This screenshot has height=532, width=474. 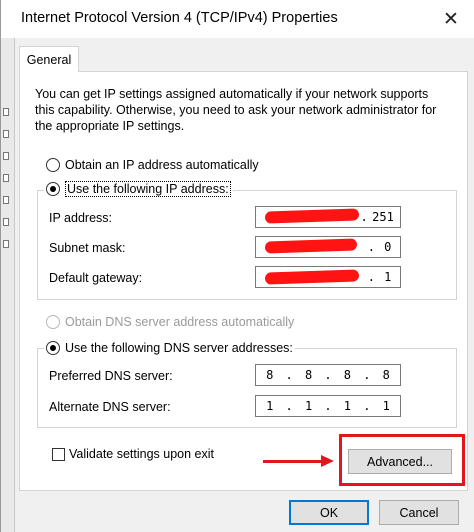 What do you see at coordinates (419, 512) in the screenshot?
I see `cancel-button: Cancel` at bounding box center [419, 512].